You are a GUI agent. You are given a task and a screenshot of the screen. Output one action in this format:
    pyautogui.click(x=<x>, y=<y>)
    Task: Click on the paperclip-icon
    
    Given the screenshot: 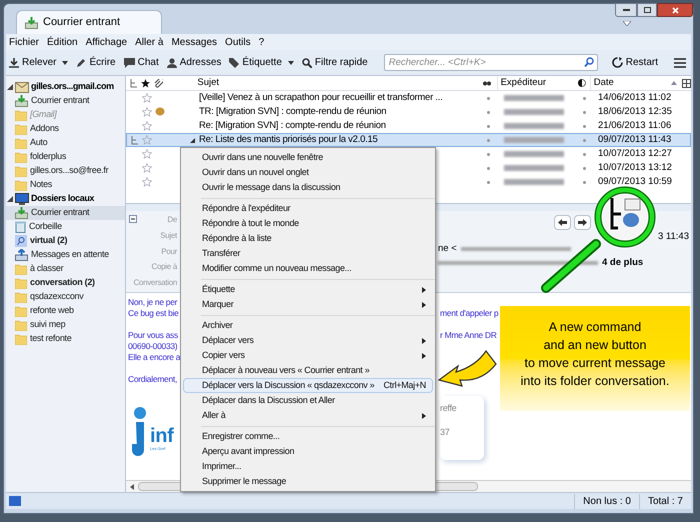 What is the action you would take?
    pyautogui.click(x=159, y=83)
    